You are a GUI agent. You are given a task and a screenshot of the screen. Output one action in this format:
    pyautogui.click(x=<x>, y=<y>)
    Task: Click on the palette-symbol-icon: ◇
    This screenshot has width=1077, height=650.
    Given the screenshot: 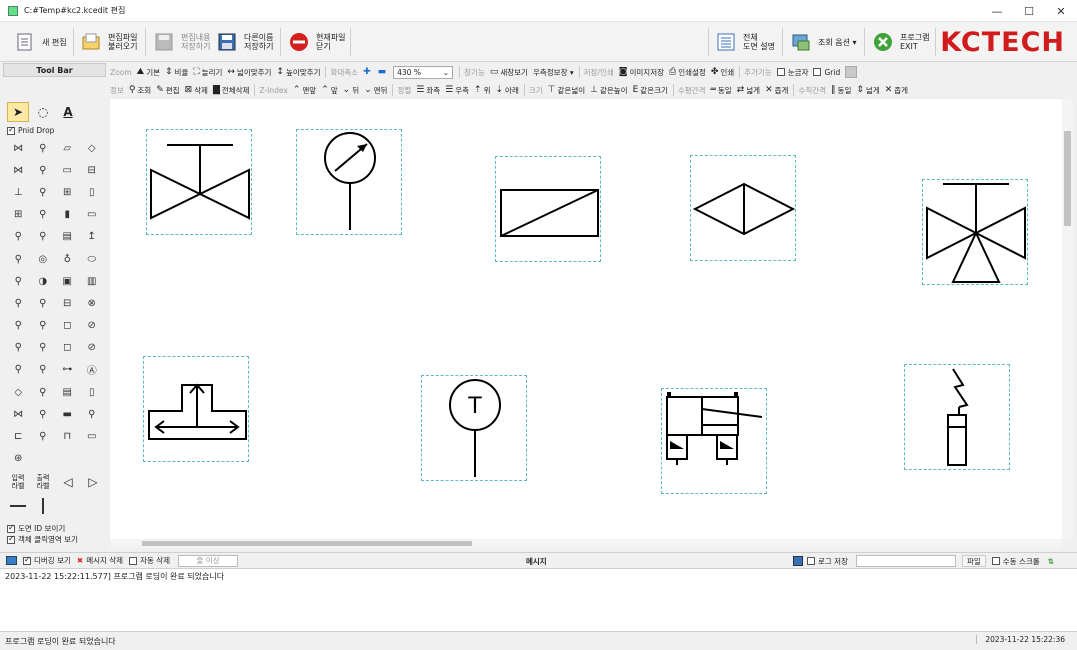 What is the action you would take?
    pyautogui.click(x=92, y=148)
    